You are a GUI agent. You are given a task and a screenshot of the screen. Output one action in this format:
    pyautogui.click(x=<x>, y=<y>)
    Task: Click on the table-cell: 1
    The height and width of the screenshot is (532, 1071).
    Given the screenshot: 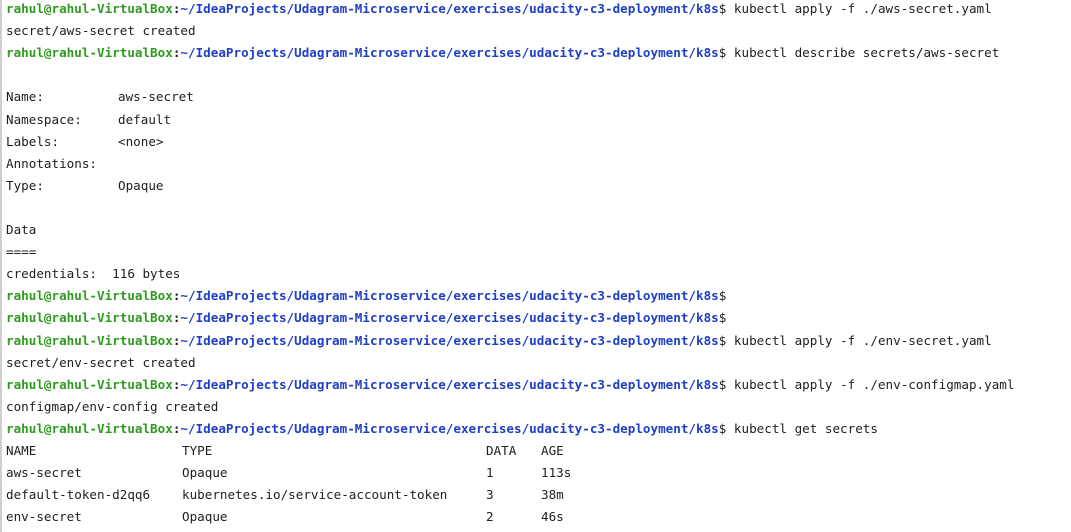 What is the action you would take?
    pyautogui.click(x=490, y=473)
    